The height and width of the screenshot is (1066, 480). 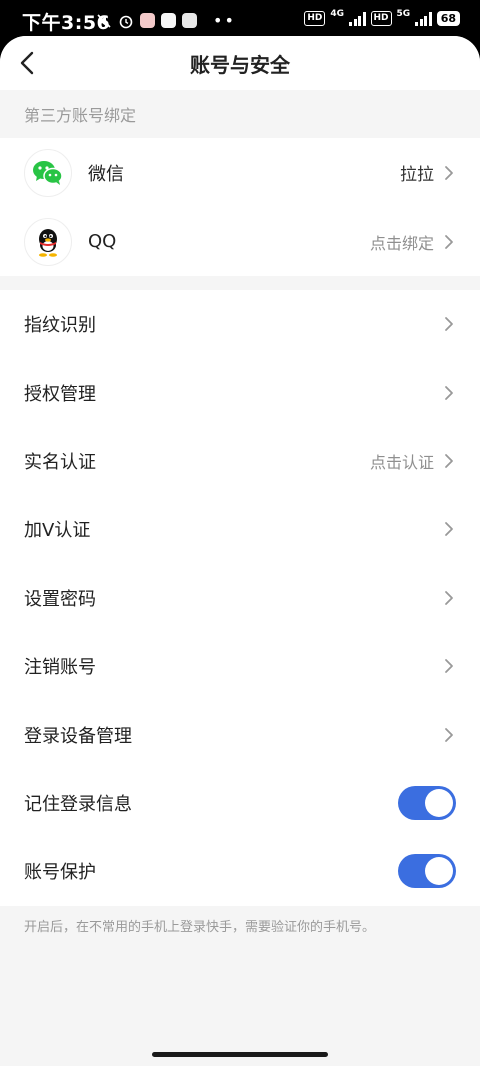 I want to click on set-password-row: 设置密码, so click(x=240, y=598).